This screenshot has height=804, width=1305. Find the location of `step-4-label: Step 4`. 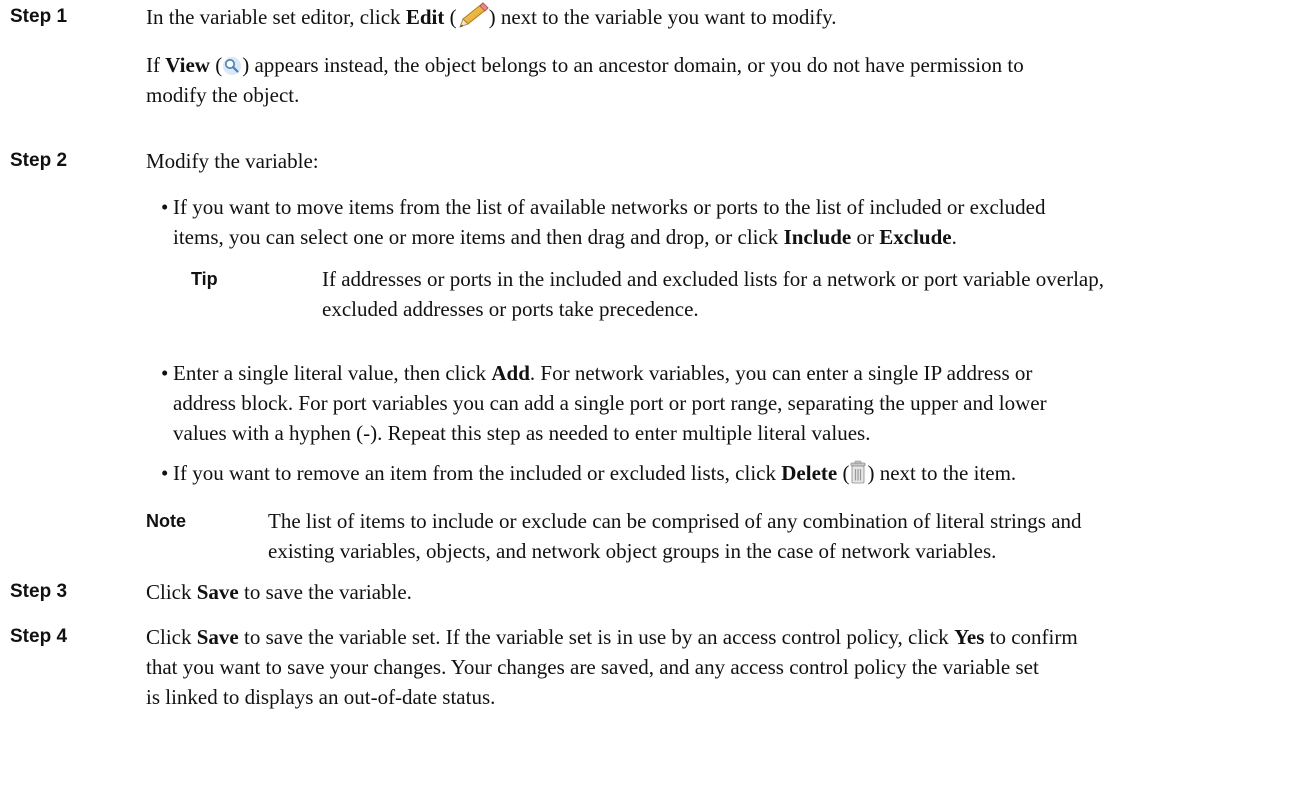

step-4-label: Step 4 is located at coordinates (39, 636).